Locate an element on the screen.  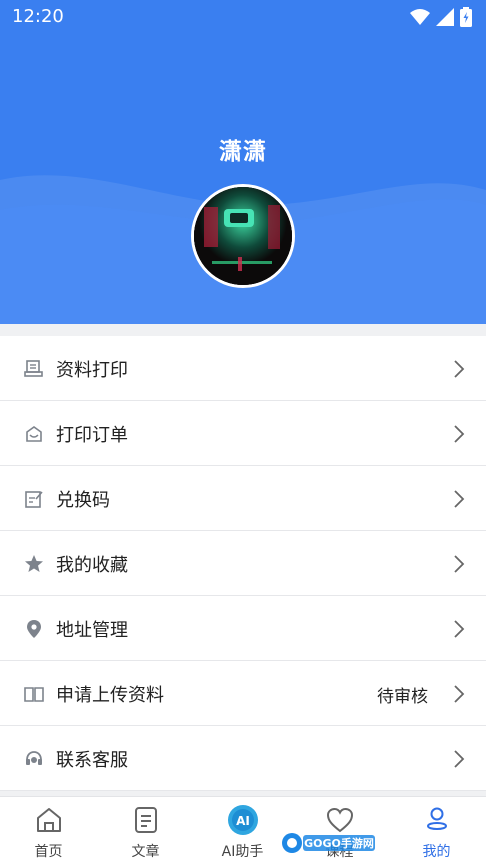
menu-item-label: 我的收藏 is located at coordinates (92, 565).